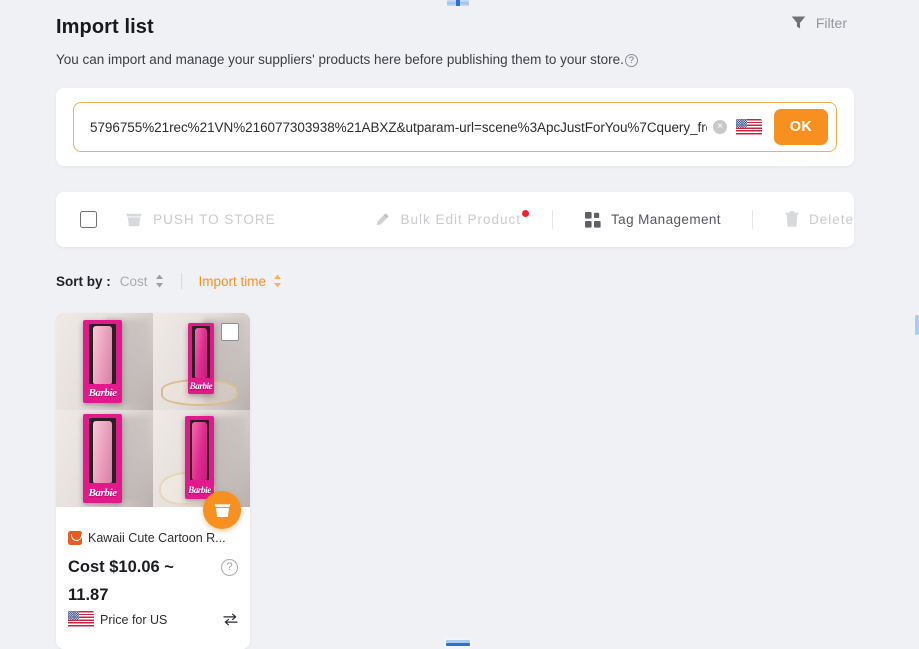 This screenshot has height=649, width=919. I want to click on clear-input-icon: ×, so click(720, 127).